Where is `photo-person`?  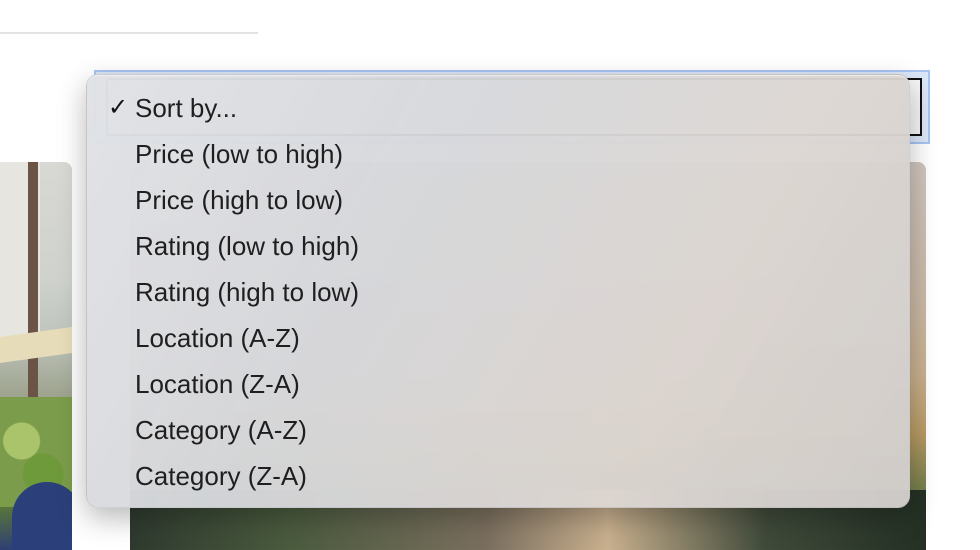
photo-person is located at coordinates (42, 516).